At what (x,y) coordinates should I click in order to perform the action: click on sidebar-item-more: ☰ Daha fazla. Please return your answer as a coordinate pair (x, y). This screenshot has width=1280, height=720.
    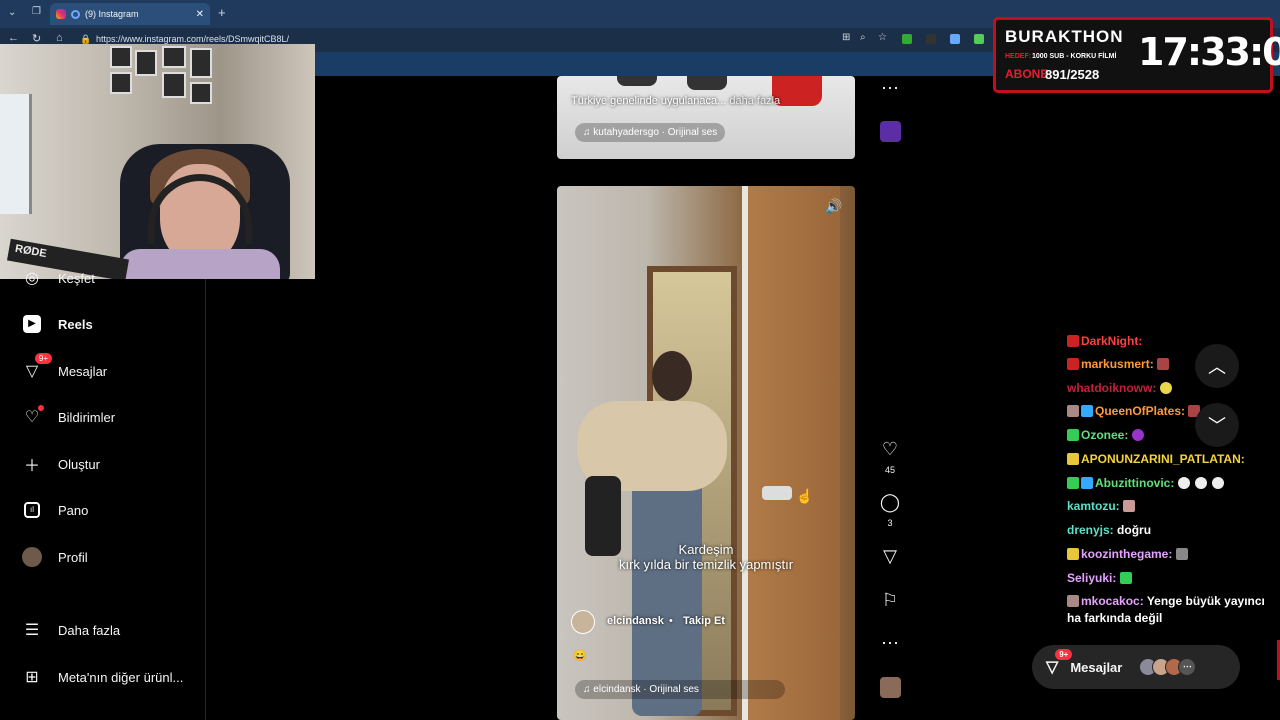
    Looking at the image, I should click on (71, 630).